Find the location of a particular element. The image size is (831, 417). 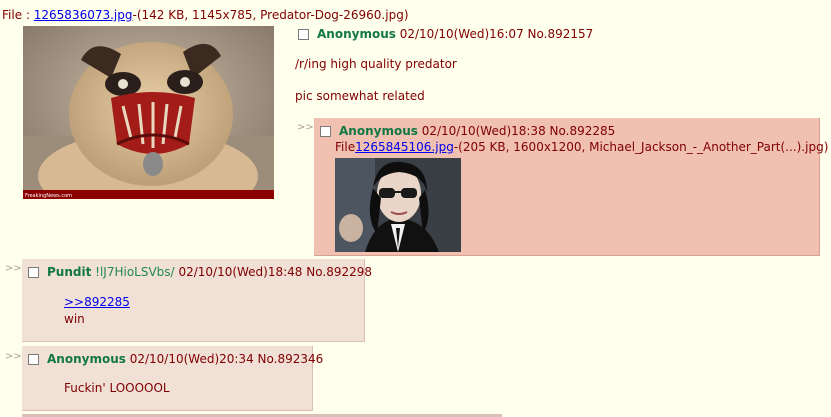

op-poster-name: Anonymous is located at coordinates (356, 34).